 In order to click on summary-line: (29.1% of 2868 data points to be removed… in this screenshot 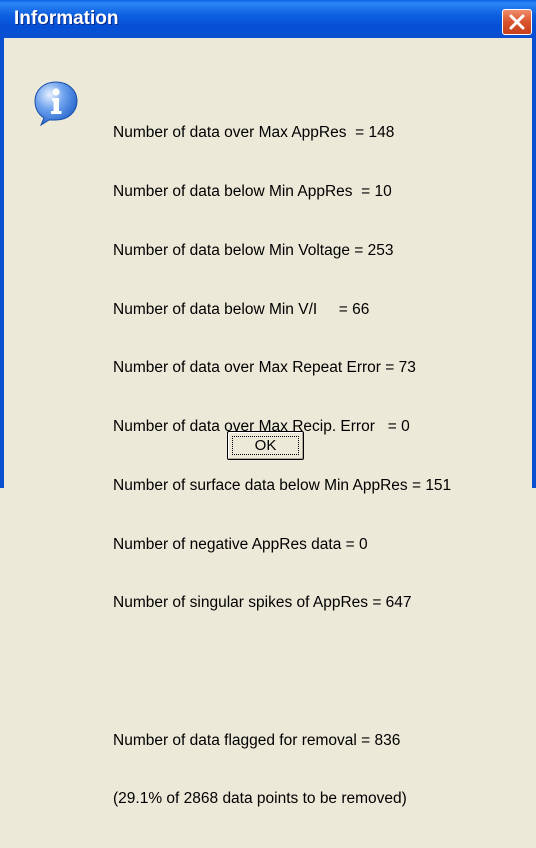, I will do `click(260, 799)`.